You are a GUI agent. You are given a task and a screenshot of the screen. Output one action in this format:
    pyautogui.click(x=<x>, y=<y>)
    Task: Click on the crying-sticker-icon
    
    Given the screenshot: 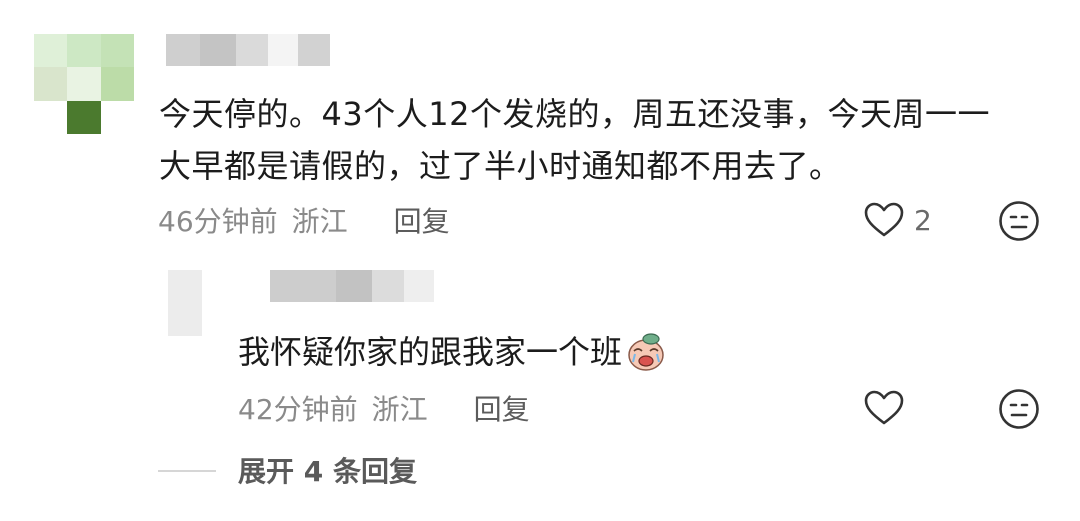 What is the action you would take?
    pyautogui.click(x=646, y=352)
    